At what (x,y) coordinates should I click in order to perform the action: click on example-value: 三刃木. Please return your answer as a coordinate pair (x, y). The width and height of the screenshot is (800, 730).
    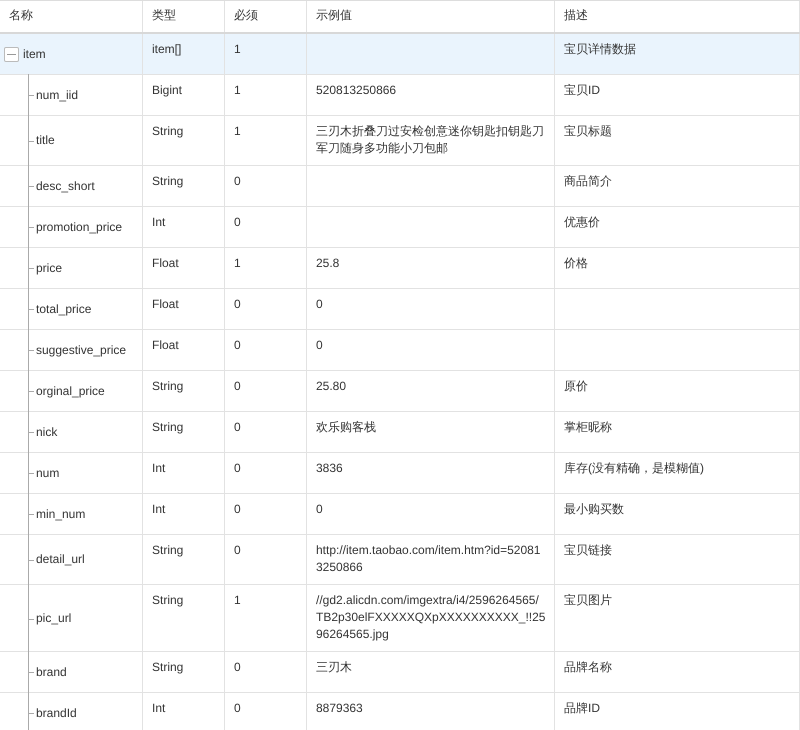
    Looking at the image, I should click on (334, 667).